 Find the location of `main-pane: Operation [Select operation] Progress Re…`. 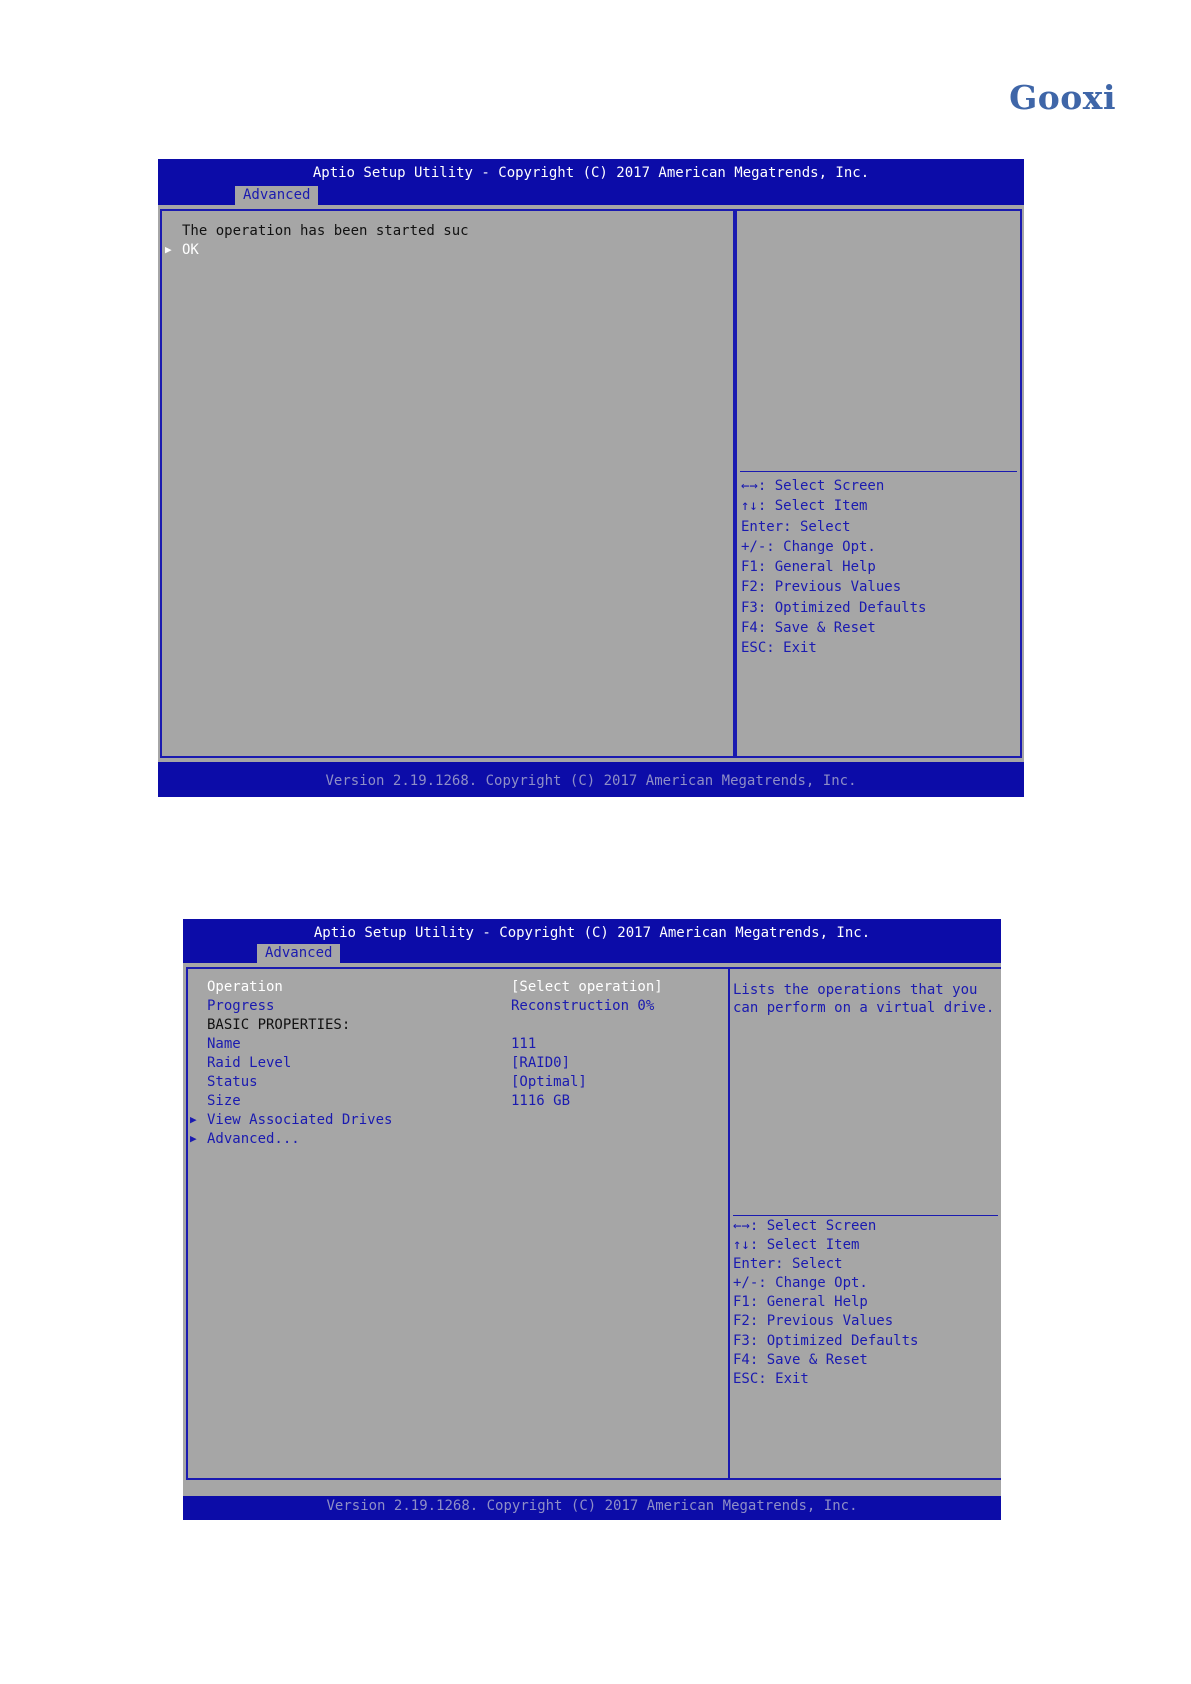

main-pane: Operation [Select operation] Progress Re… is located at coordinates (458, 1223).